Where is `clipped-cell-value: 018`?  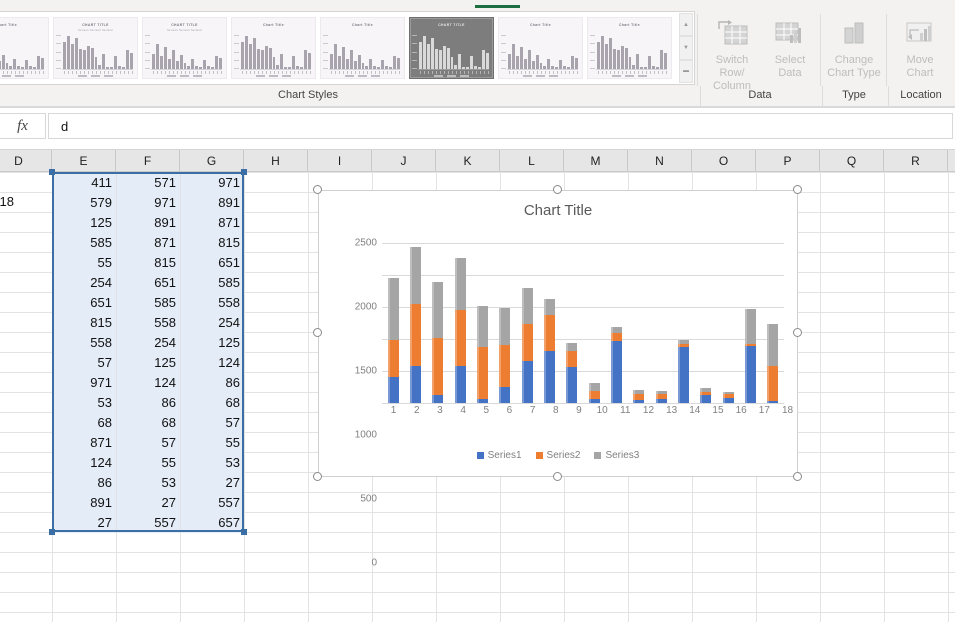
clipped-cell-value: 018 is located at coordinates (9, 202).